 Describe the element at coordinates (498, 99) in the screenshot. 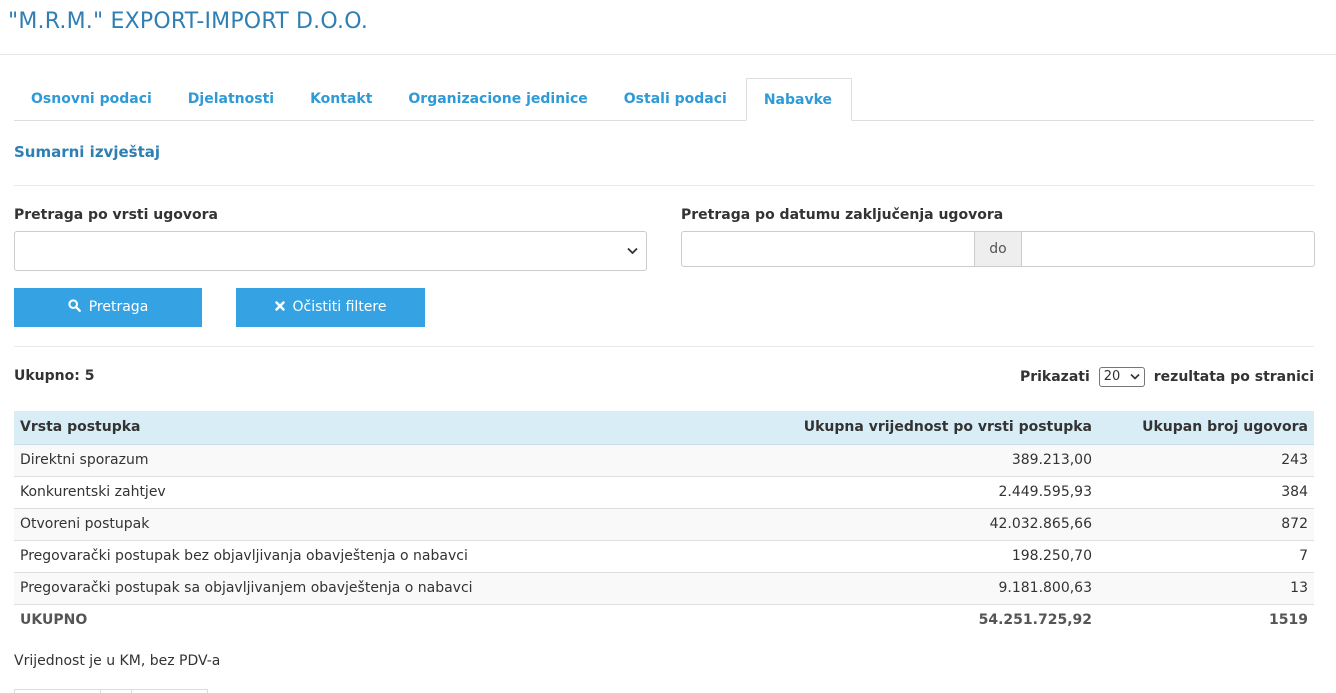

I see `tab-organizacione-jedinice: Organizacione jedinice` at that location.